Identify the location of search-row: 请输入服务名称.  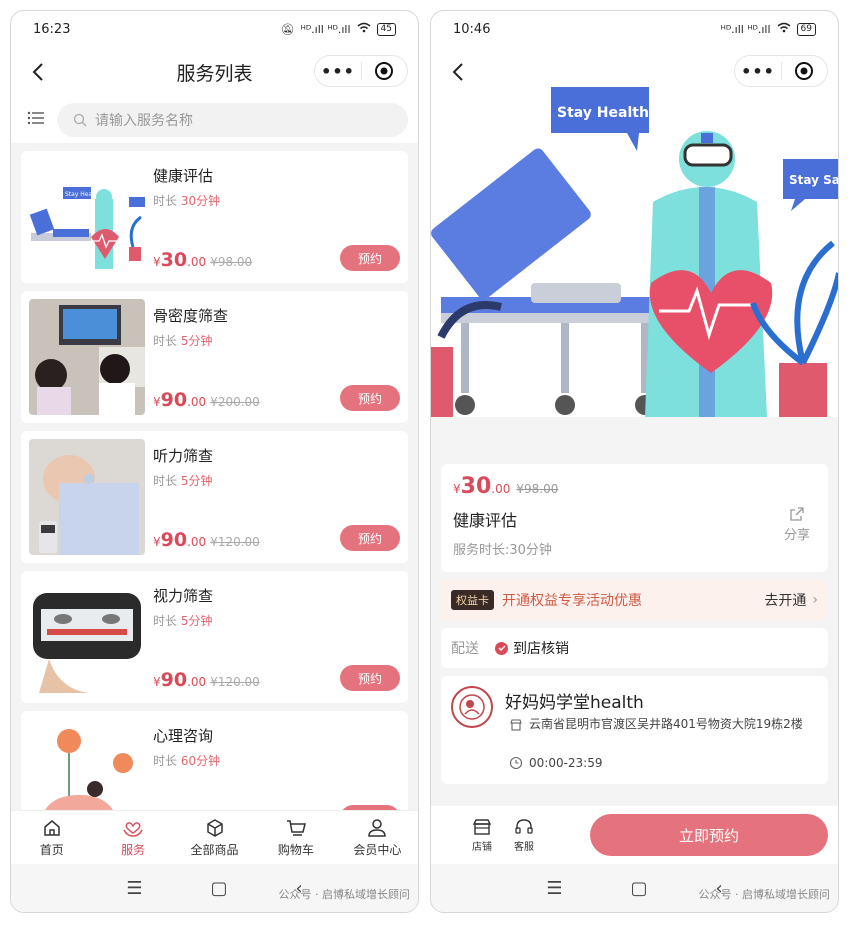
(214, 120).